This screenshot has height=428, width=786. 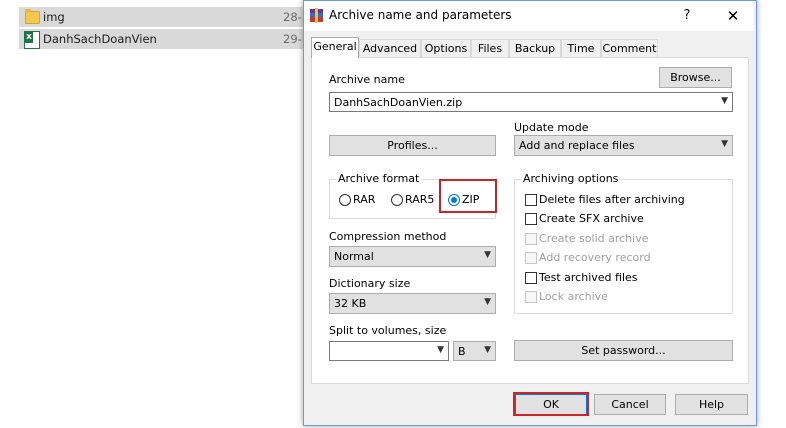 I want to click on split-volumes-label: Split to volumes, size, so click(x=388, y=330).